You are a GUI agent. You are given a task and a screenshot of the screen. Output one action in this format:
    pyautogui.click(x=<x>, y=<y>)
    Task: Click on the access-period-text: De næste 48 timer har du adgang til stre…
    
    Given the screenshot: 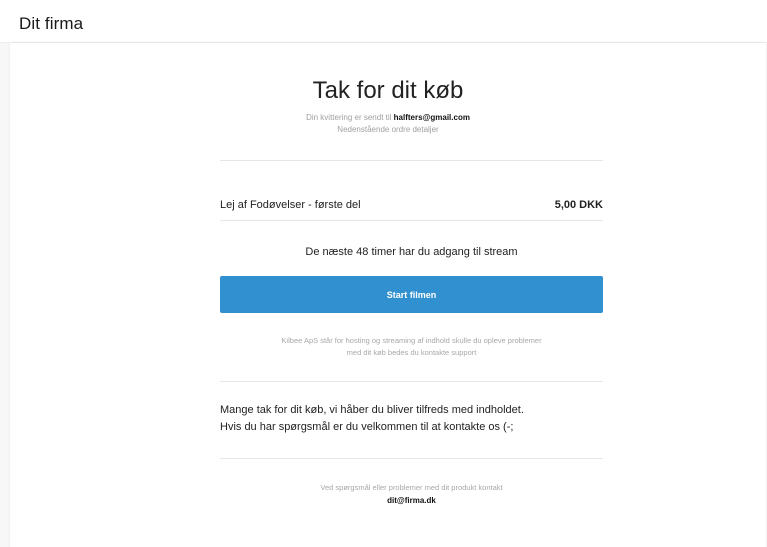 What is the action you would take?
    pyautogui.click(x=411, y=252)
    